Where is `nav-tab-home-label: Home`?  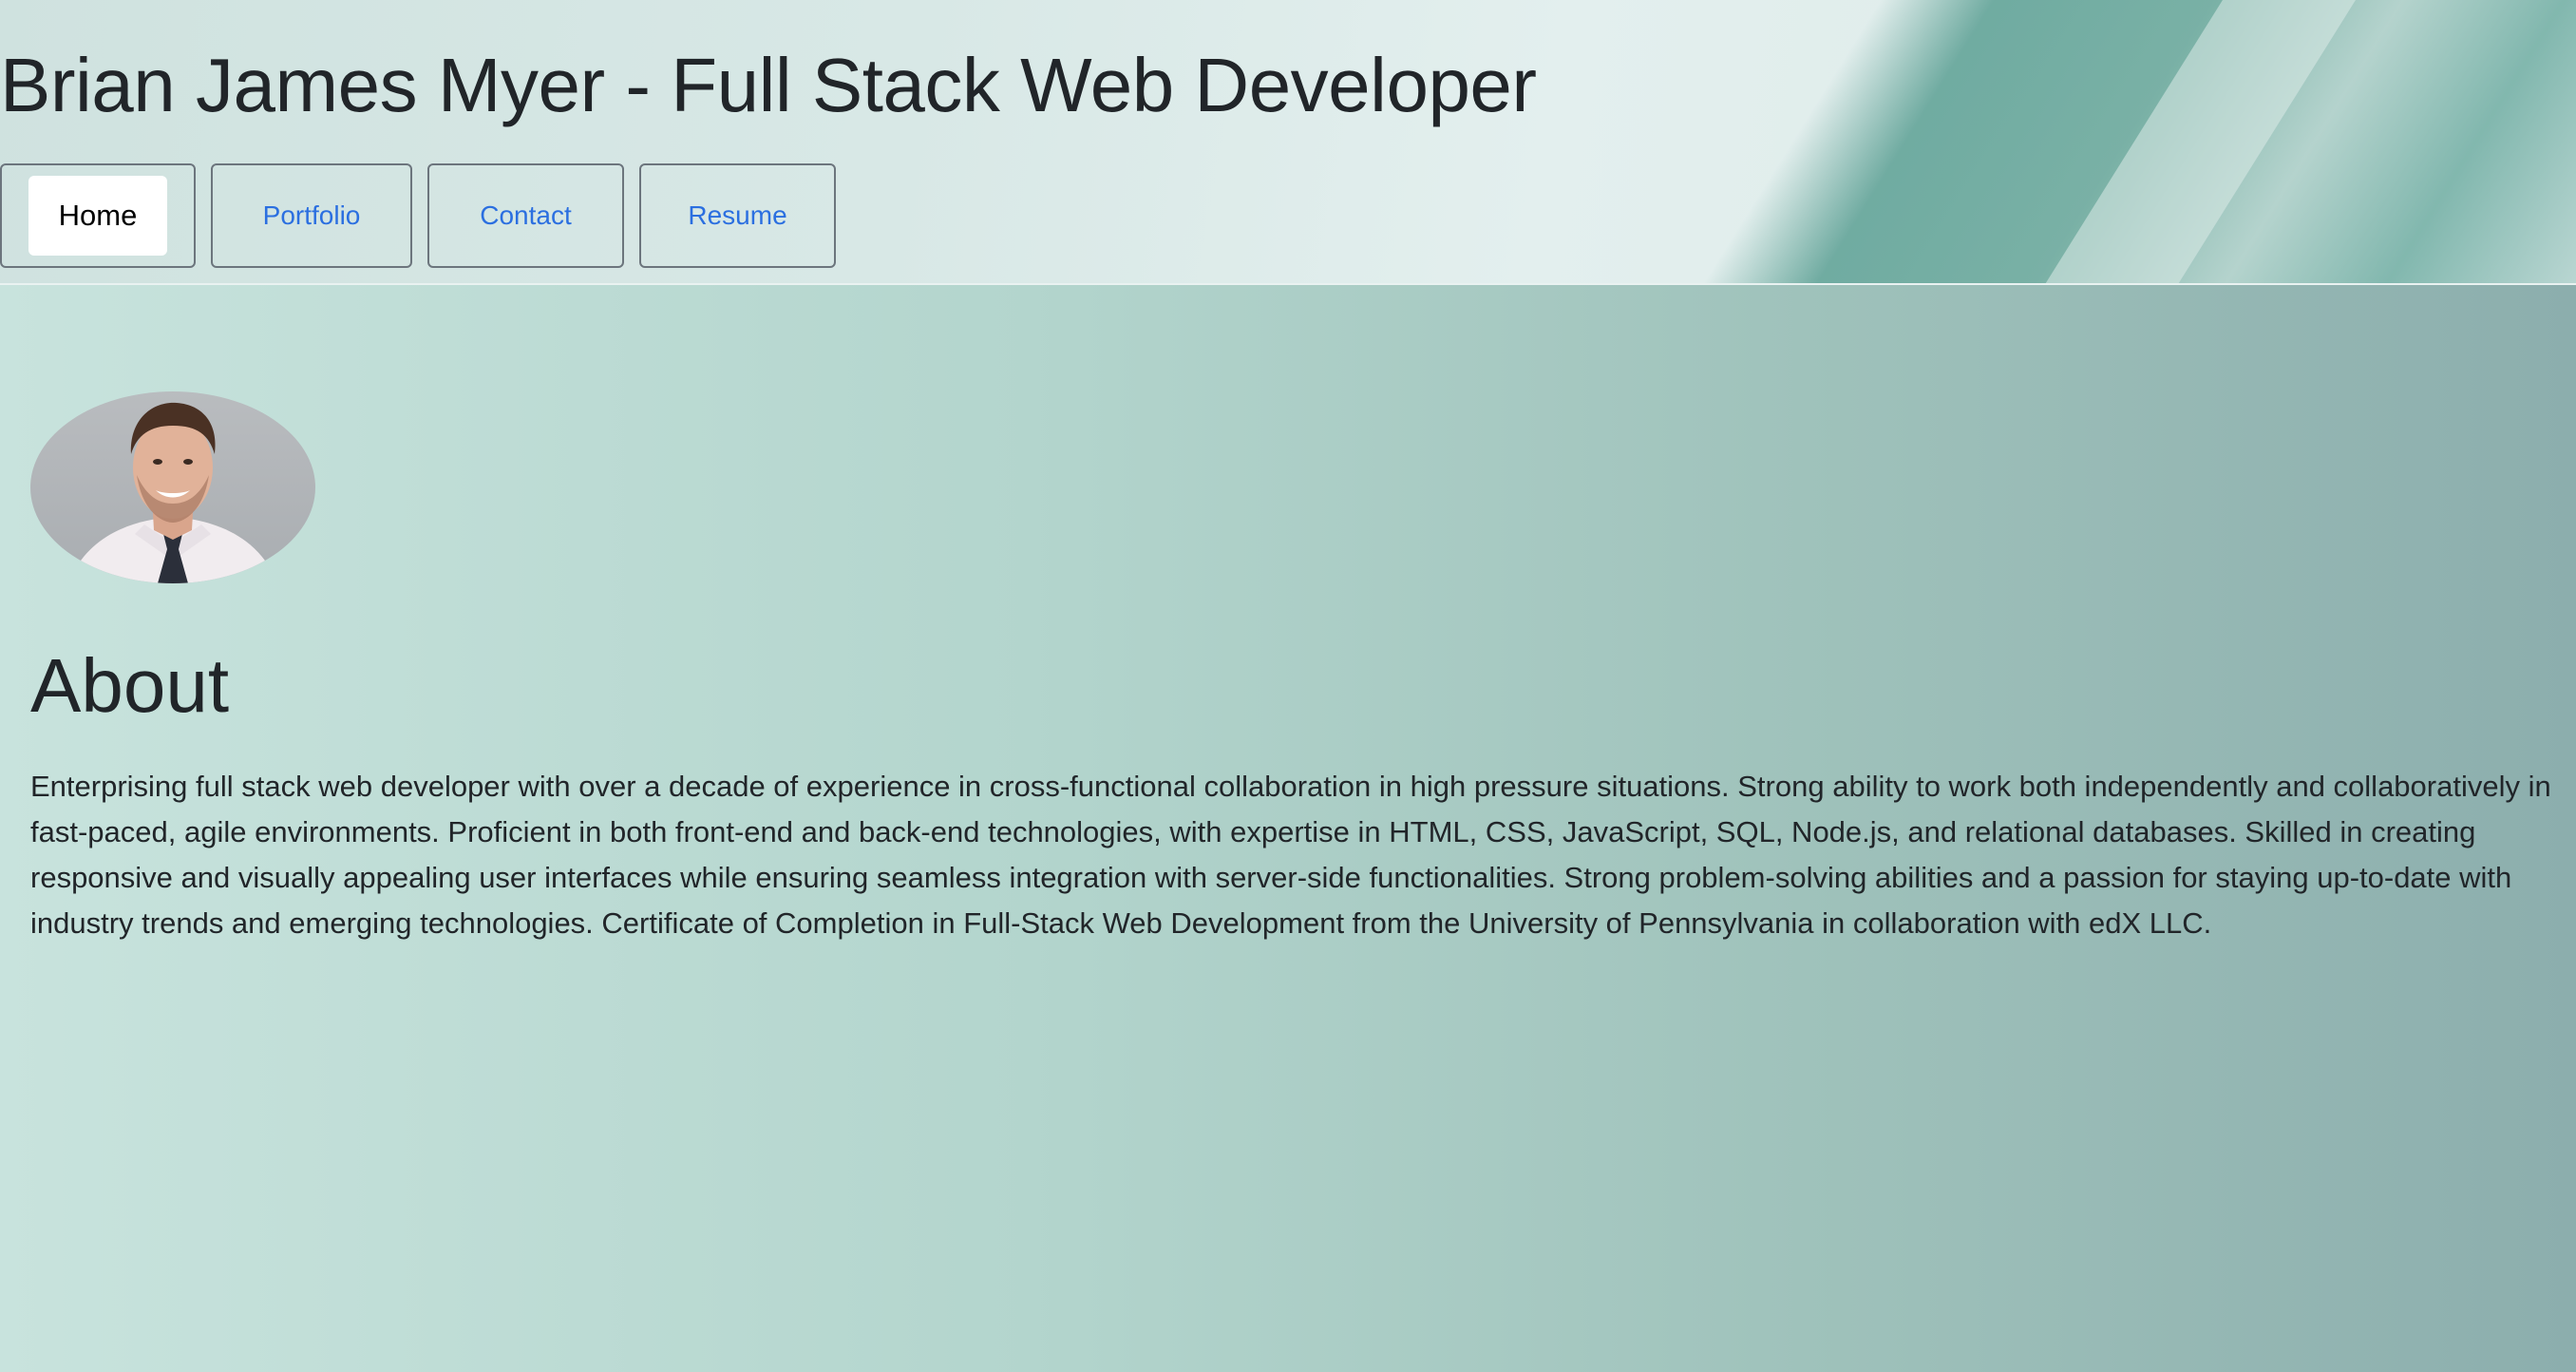
nav-tab-home-label: Home is located at coordinates (98, 216).